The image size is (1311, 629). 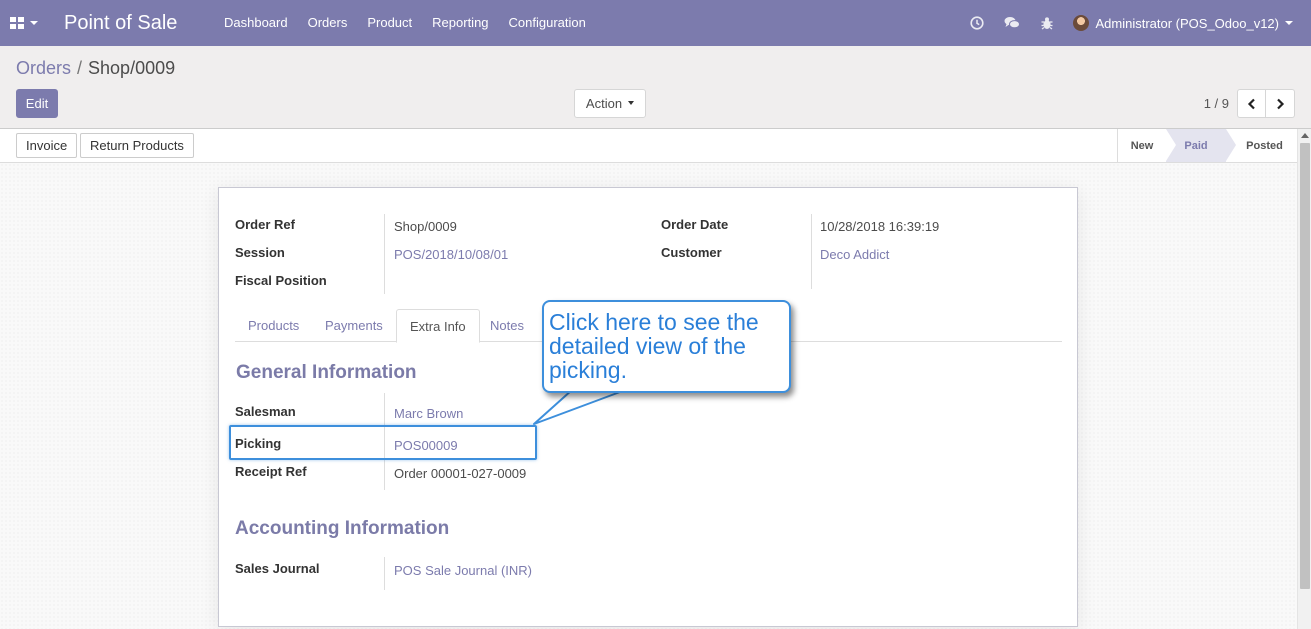 I want to click on session-link: POS/2018/10/08/01, so click(x=451, y=254).